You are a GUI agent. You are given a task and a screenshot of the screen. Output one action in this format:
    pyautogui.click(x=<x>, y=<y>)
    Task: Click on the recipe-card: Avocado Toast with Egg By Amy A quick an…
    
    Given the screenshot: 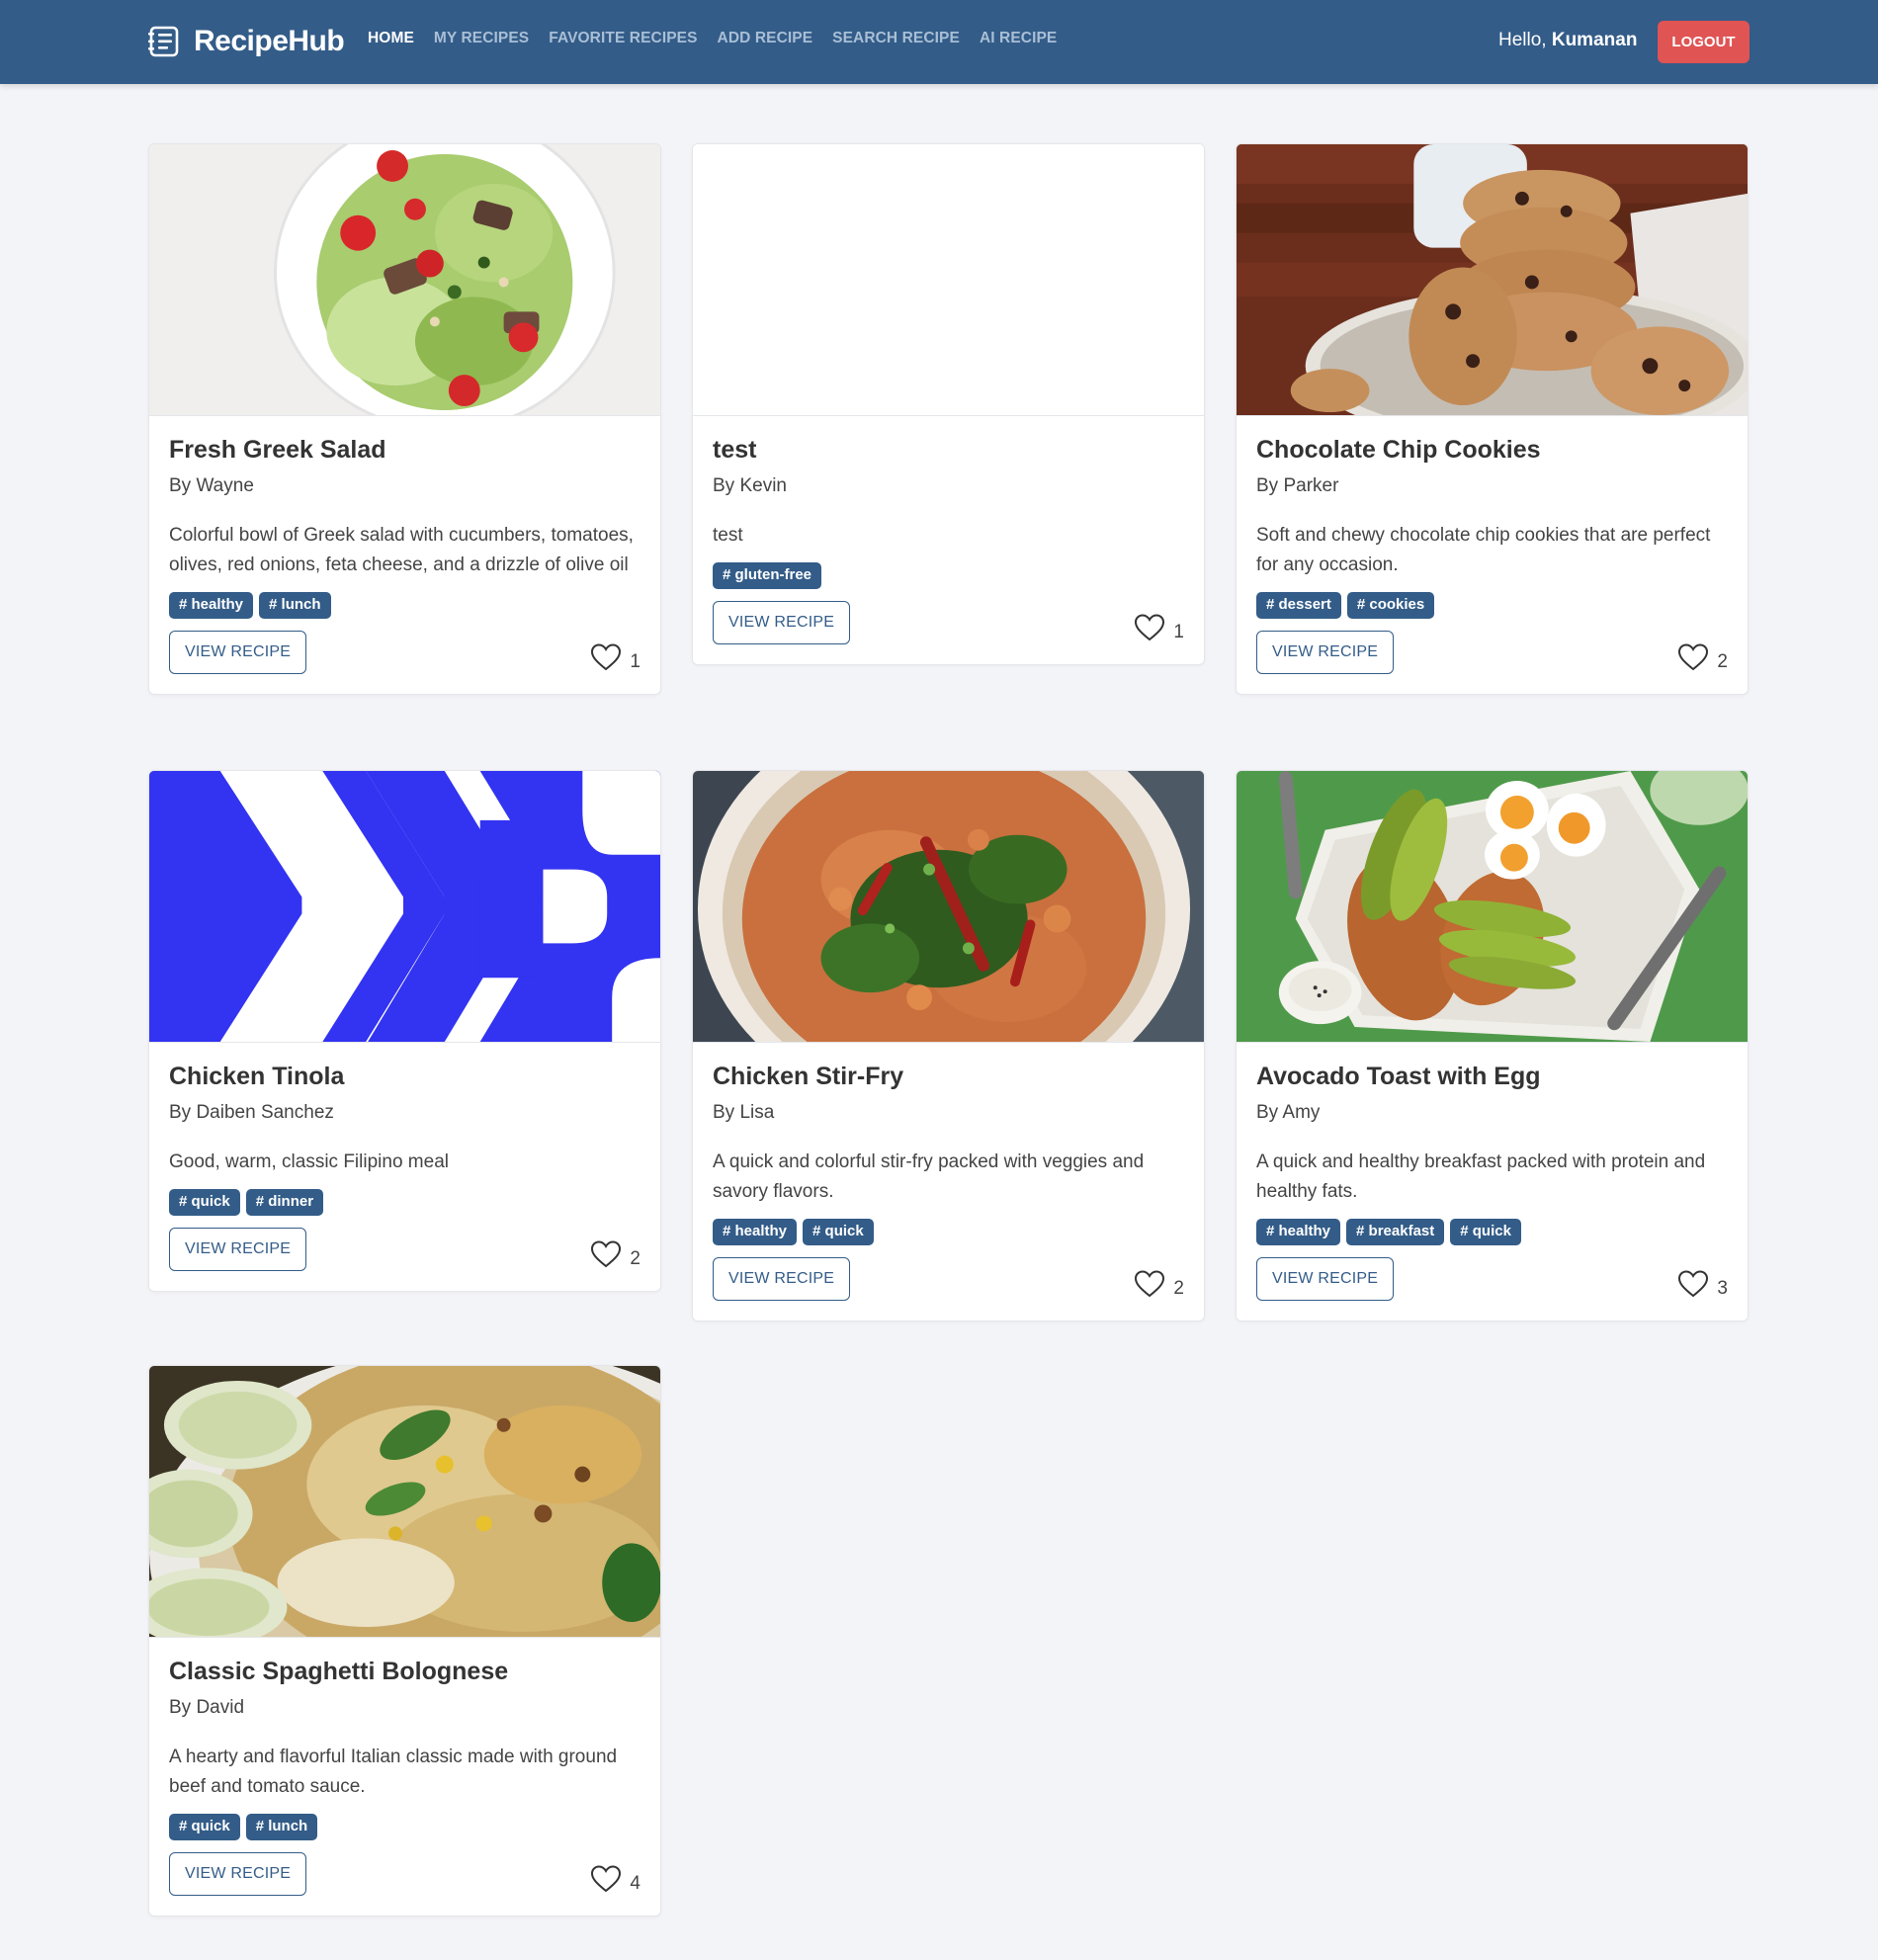 What is the action you would take?
    pyautogui.click(x=1492, y=1045)
    